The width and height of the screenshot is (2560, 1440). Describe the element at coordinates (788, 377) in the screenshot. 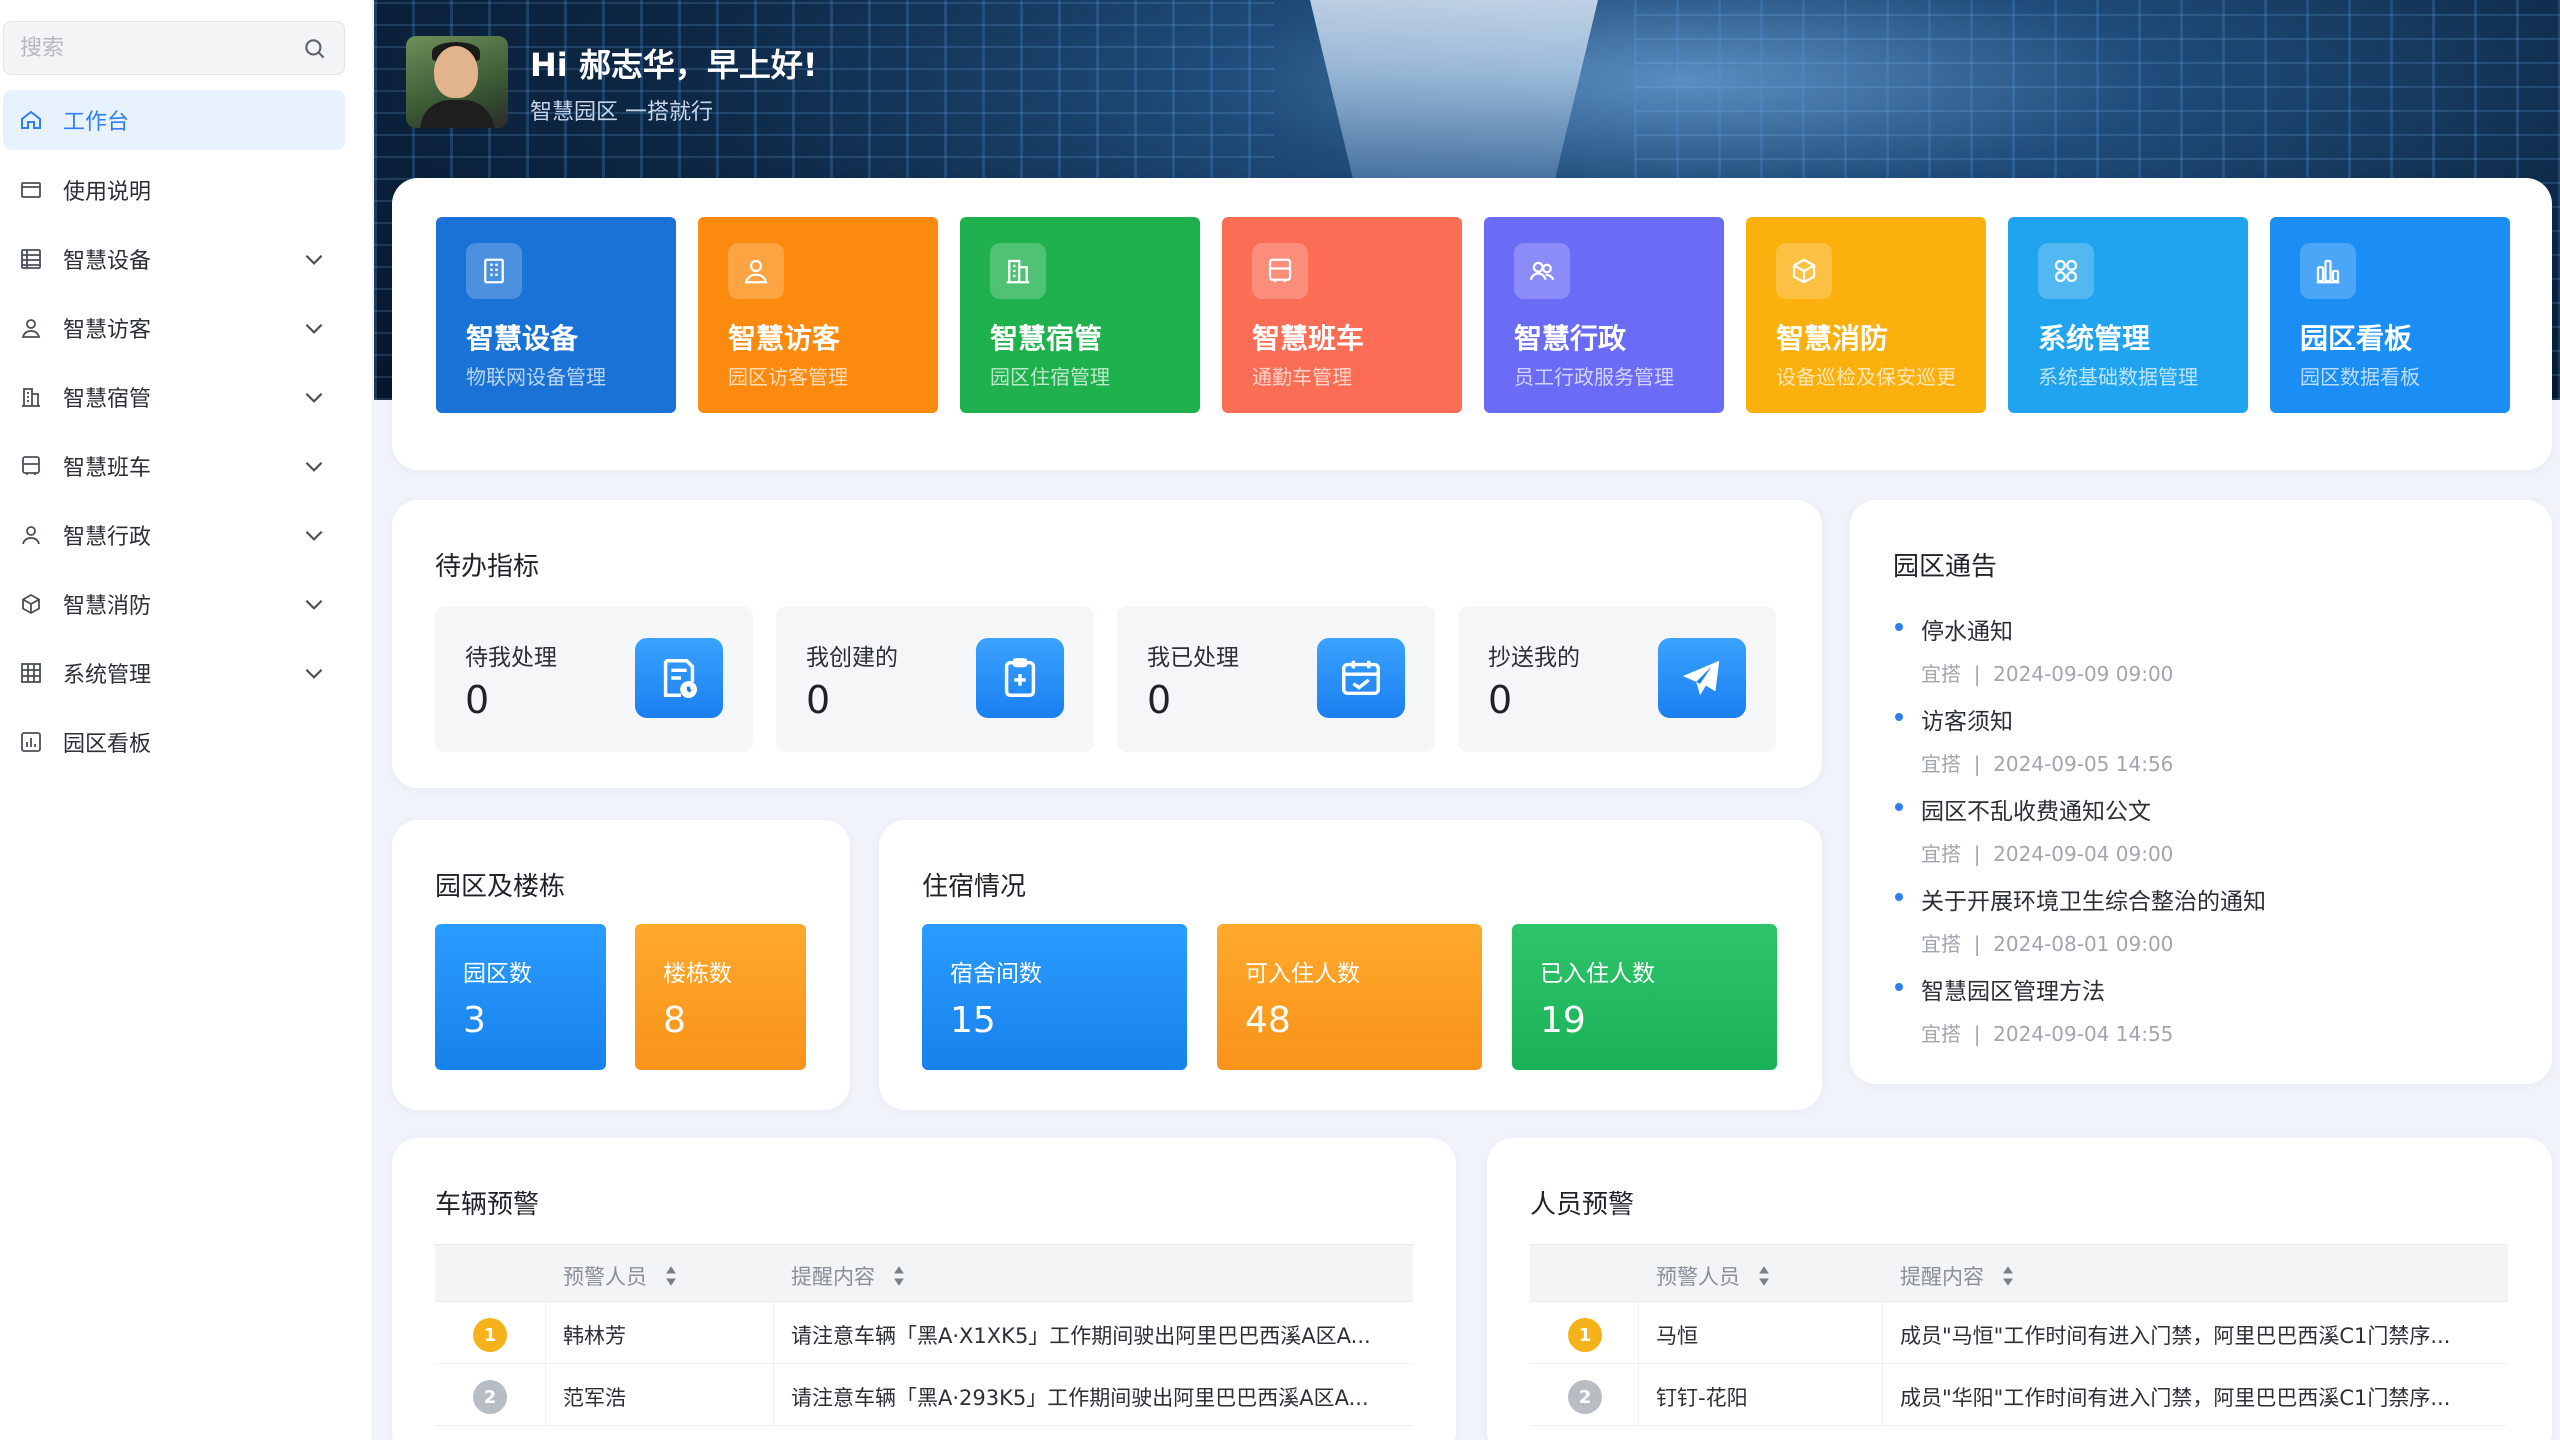

I see `module-subtitle: 园区访客管理` at that location.